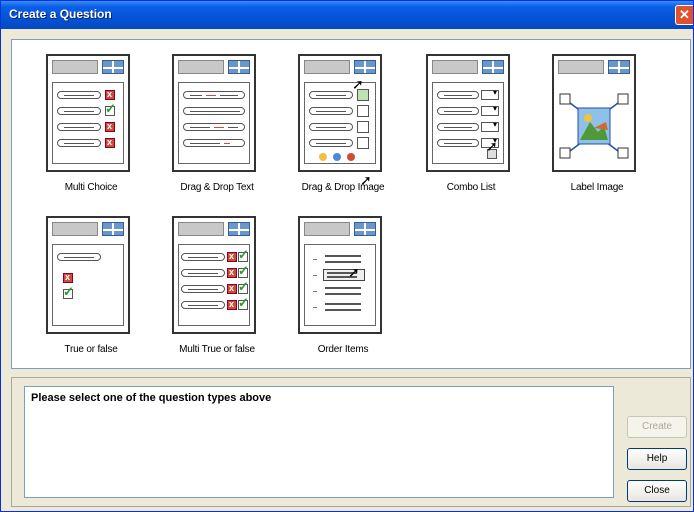  I want to click on multi-true-or-false-thumbnail: x ✓ x ✓ x ✓ x ✓, so click(214, 275).